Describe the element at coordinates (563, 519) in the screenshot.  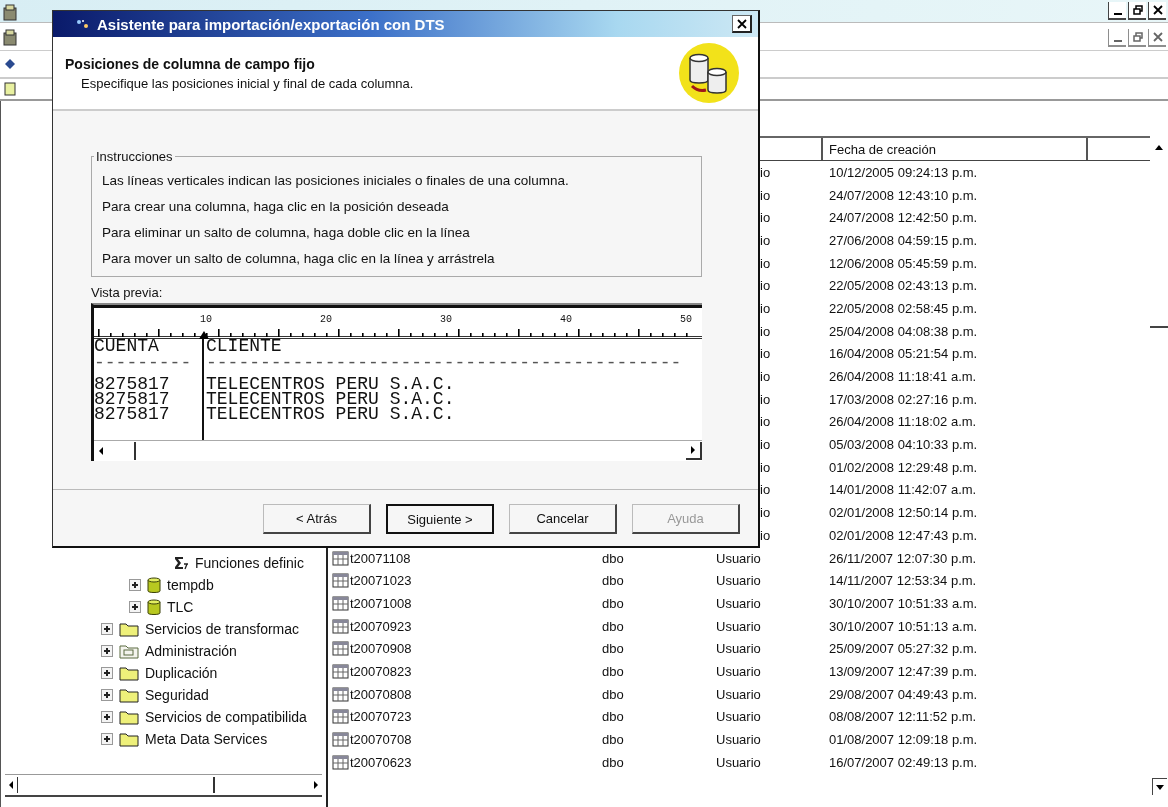
I see `wizard-button: Cancelar` at that location.